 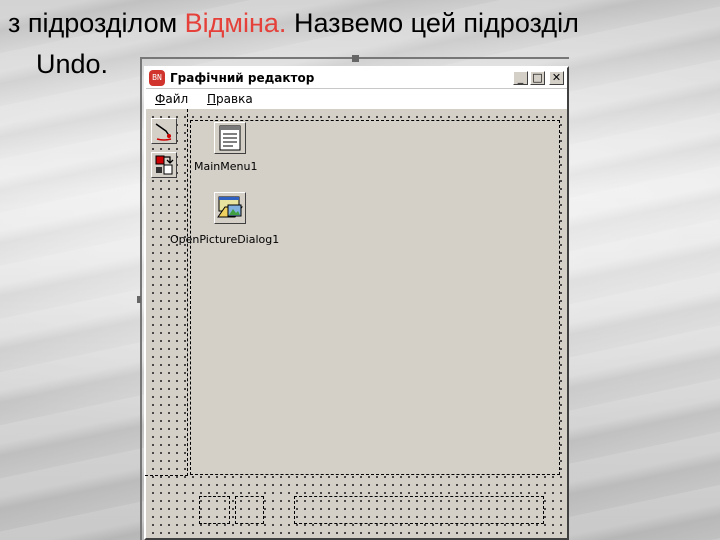 I want to click on fill-tool-button, so click(x=164, y=165).